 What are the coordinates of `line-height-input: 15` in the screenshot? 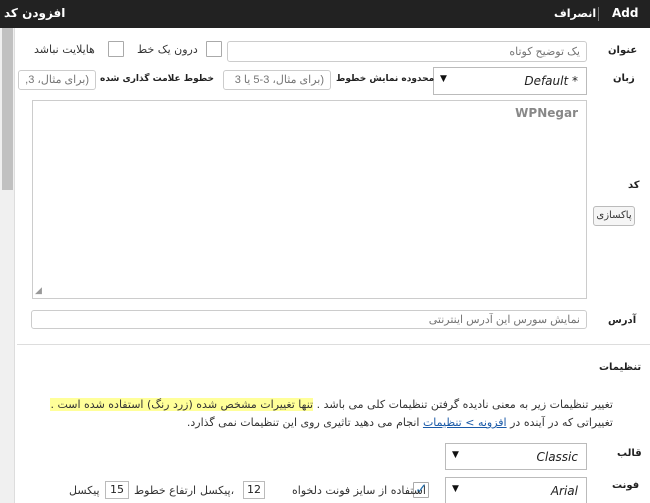 It's located at (117, 490).